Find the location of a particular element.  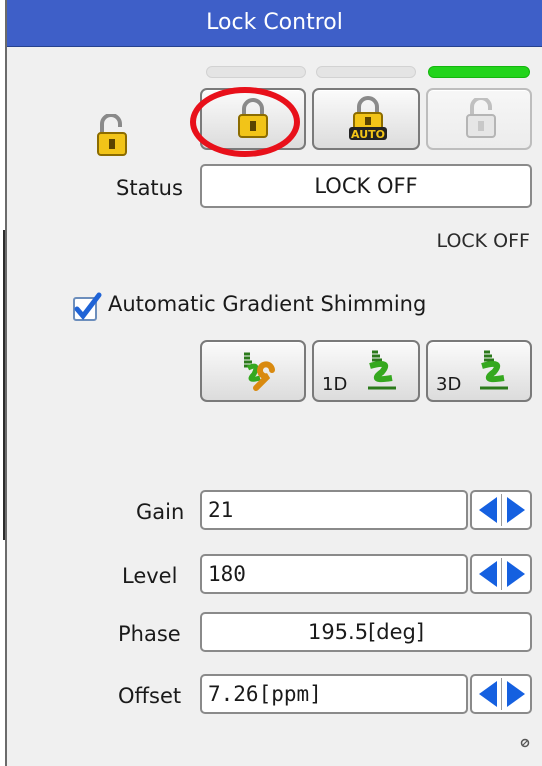

shim-1d-label: 1D is located at coordinates (335, 384).